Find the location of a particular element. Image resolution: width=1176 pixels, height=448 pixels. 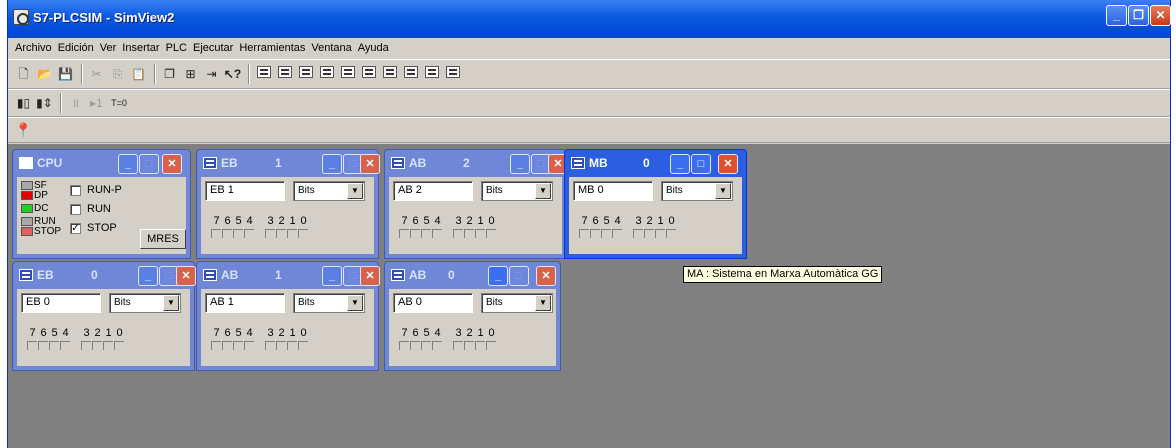

led-run is located at coordinates (27, 221).